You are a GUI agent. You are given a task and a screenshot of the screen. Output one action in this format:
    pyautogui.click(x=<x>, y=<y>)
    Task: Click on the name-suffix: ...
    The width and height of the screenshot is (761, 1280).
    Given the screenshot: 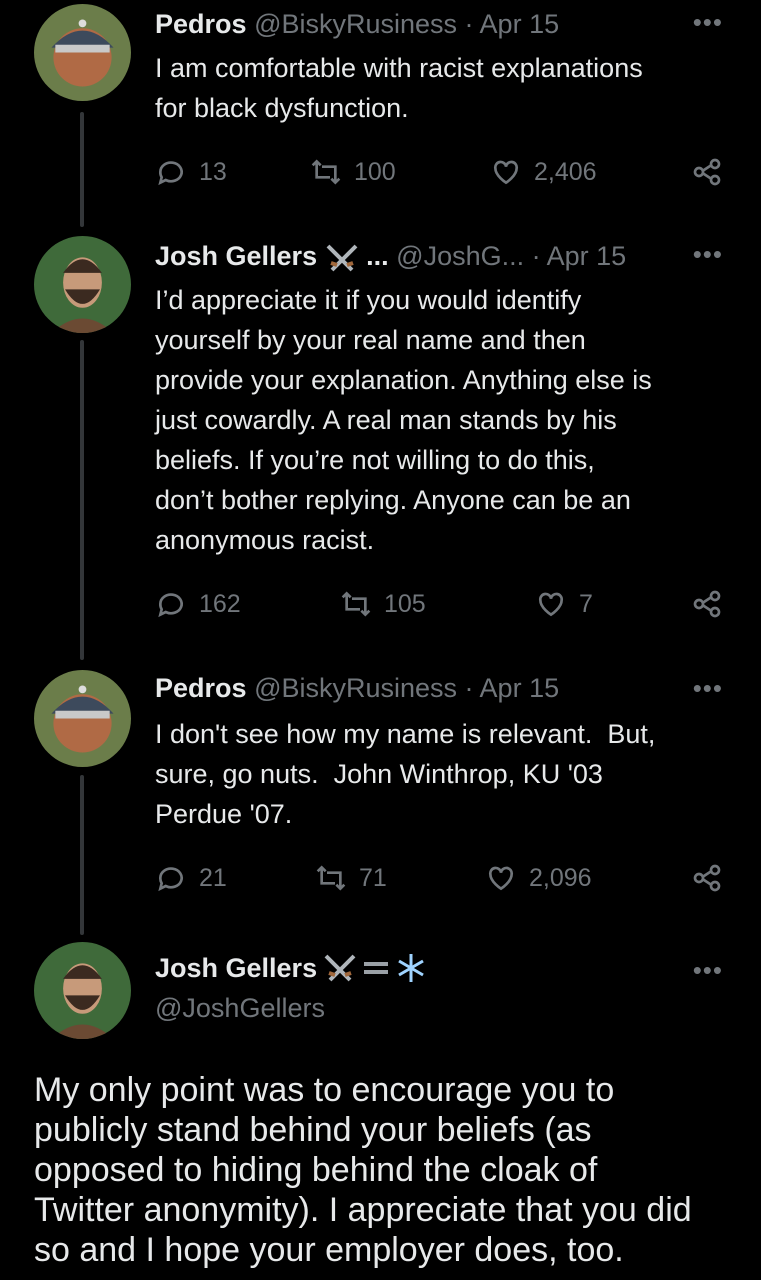 What is the action you would take?
    pyautogui.click(x=377, y=256)
    